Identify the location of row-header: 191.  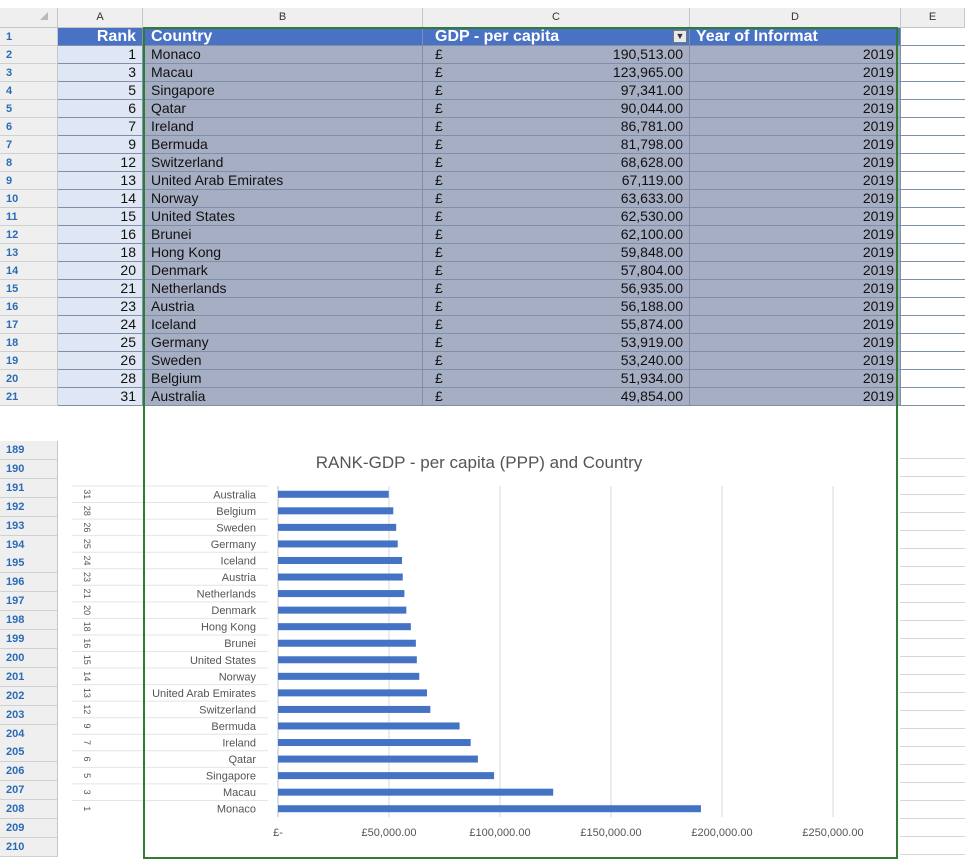
(29, 488).